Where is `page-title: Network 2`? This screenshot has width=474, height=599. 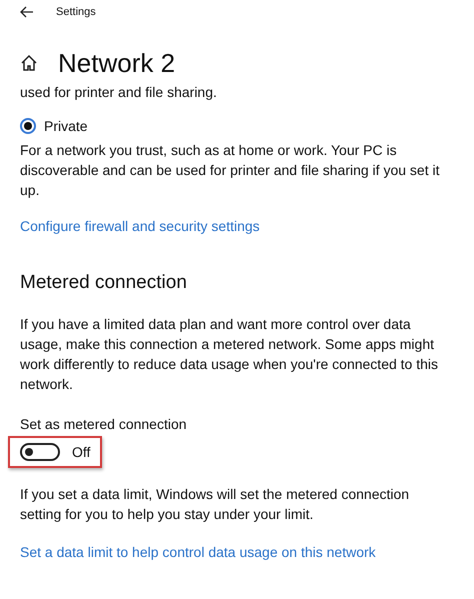
page-title: Network 2 is located at coordinates (117, 63).